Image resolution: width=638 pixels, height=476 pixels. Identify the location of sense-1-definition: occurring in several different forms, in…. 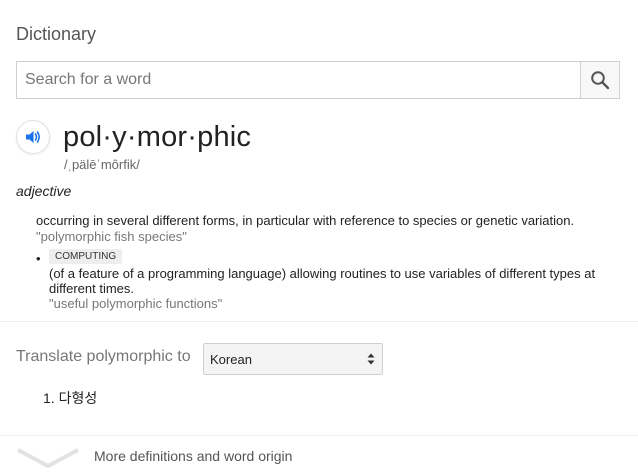
(305, 220).